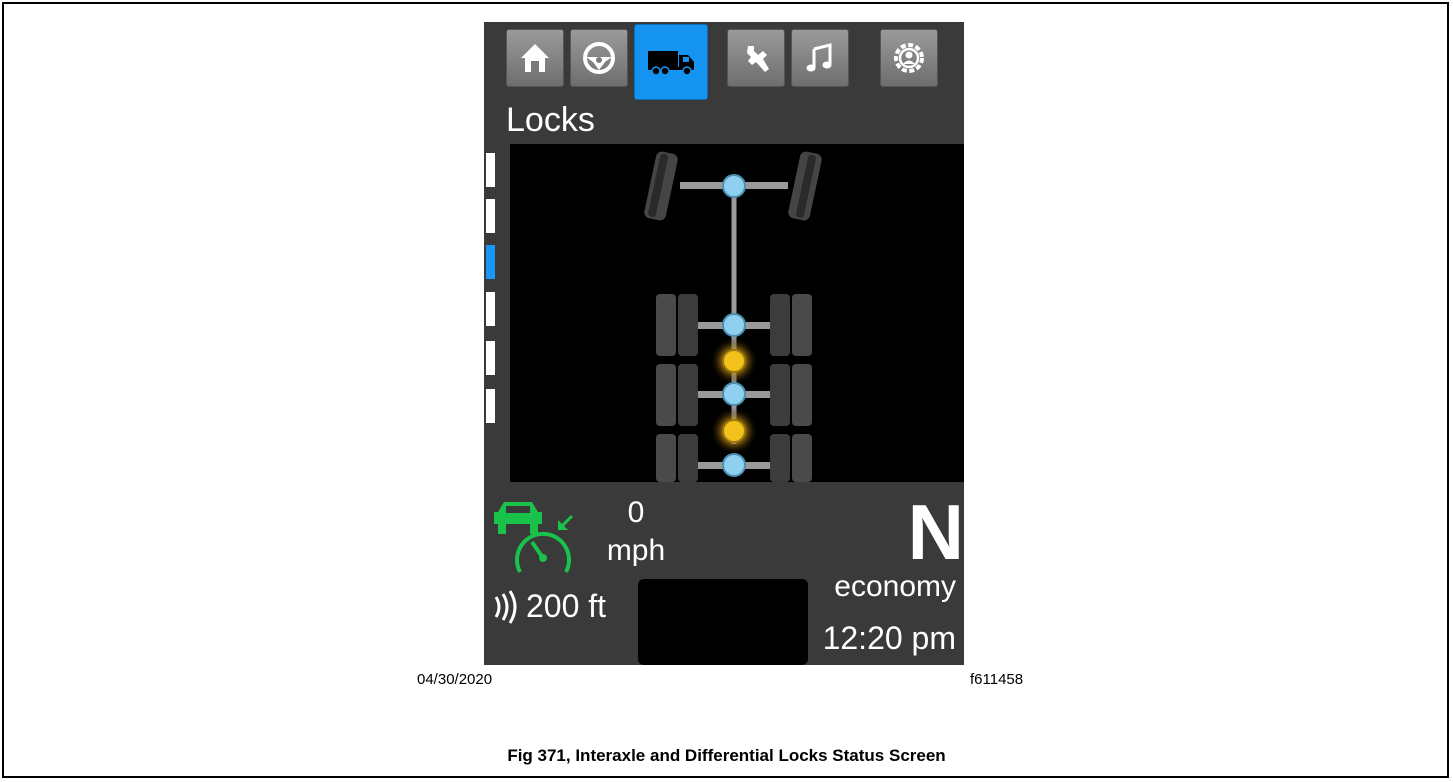 This screenshot has height=782, width=1453. What do you see at coordinates (566, 606) in the screenshot?
I see `distance-value: 200 ft` at bounding box center [566, 606].